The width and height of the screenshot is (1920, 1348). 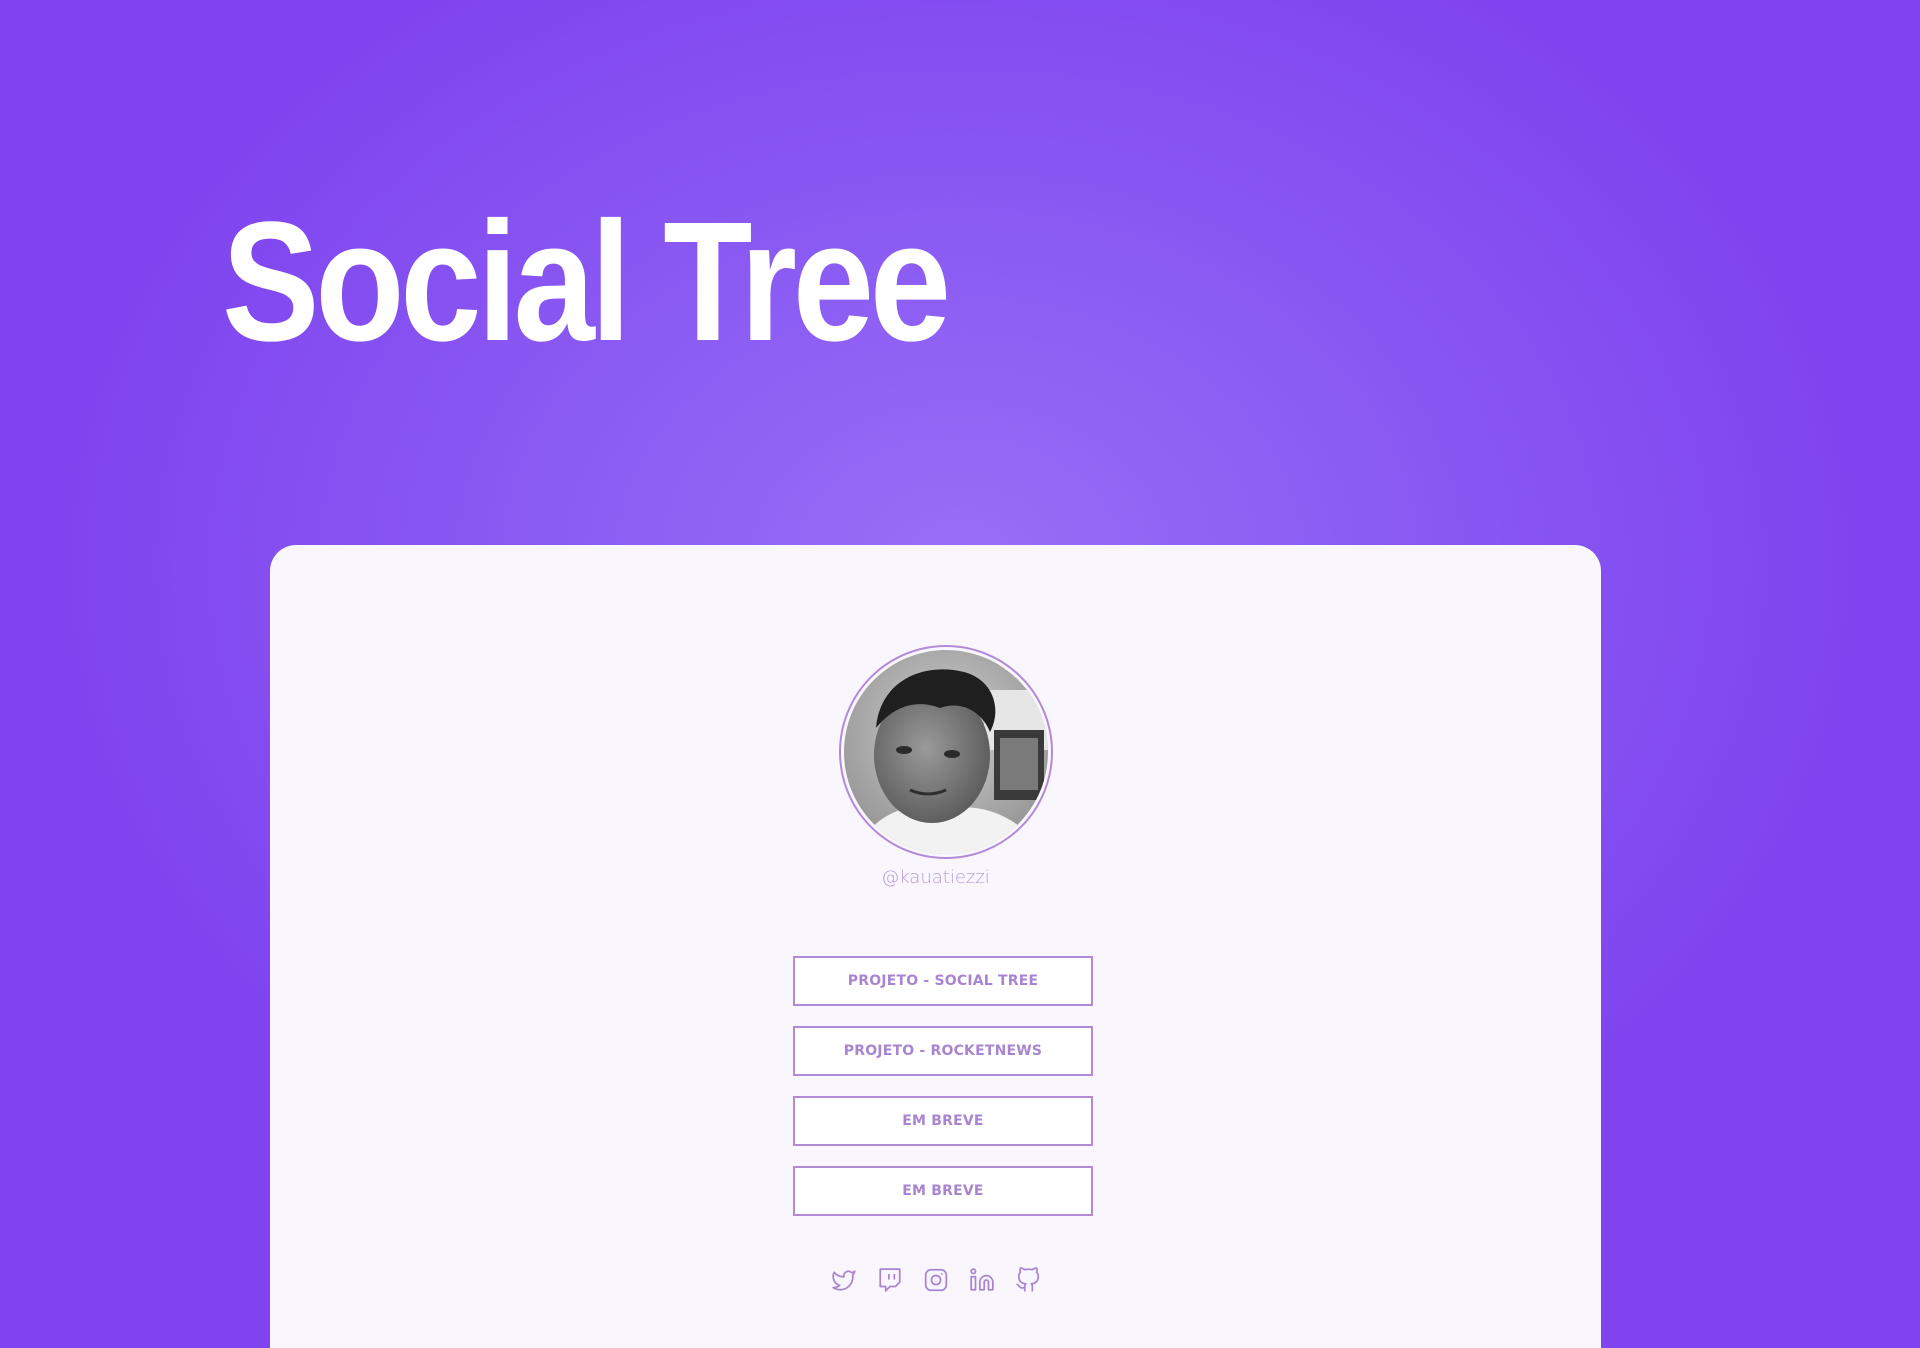 I want to click on link-button-em-breve-1: EM BREVE, so click(x=943, y=1121).